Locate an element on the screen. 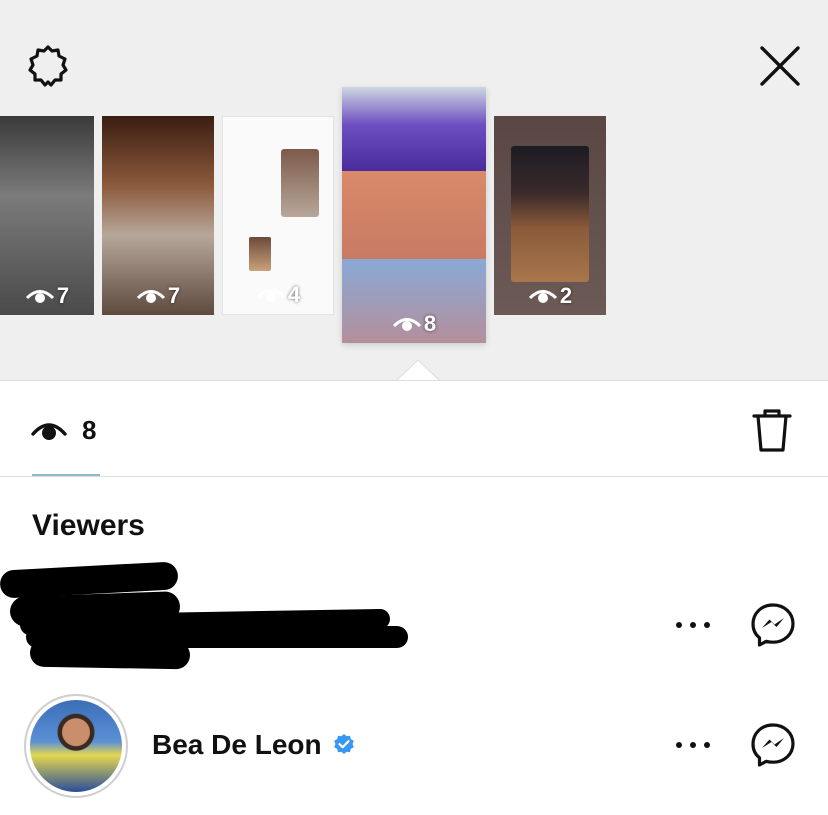  viewer-username: Bea De Leon is located at coordinates (237, 745).